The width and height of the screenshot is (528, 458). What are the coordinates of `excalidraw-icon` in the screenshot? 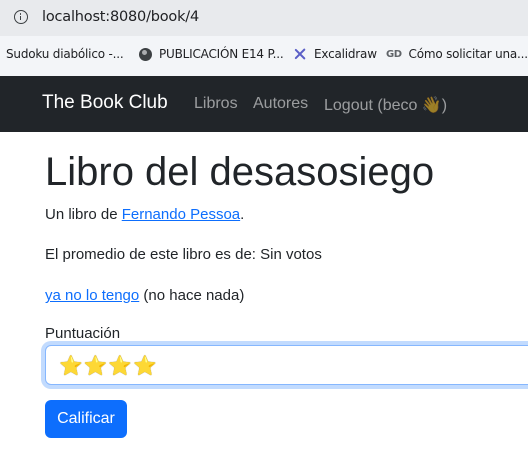 It's located at (300, 54).